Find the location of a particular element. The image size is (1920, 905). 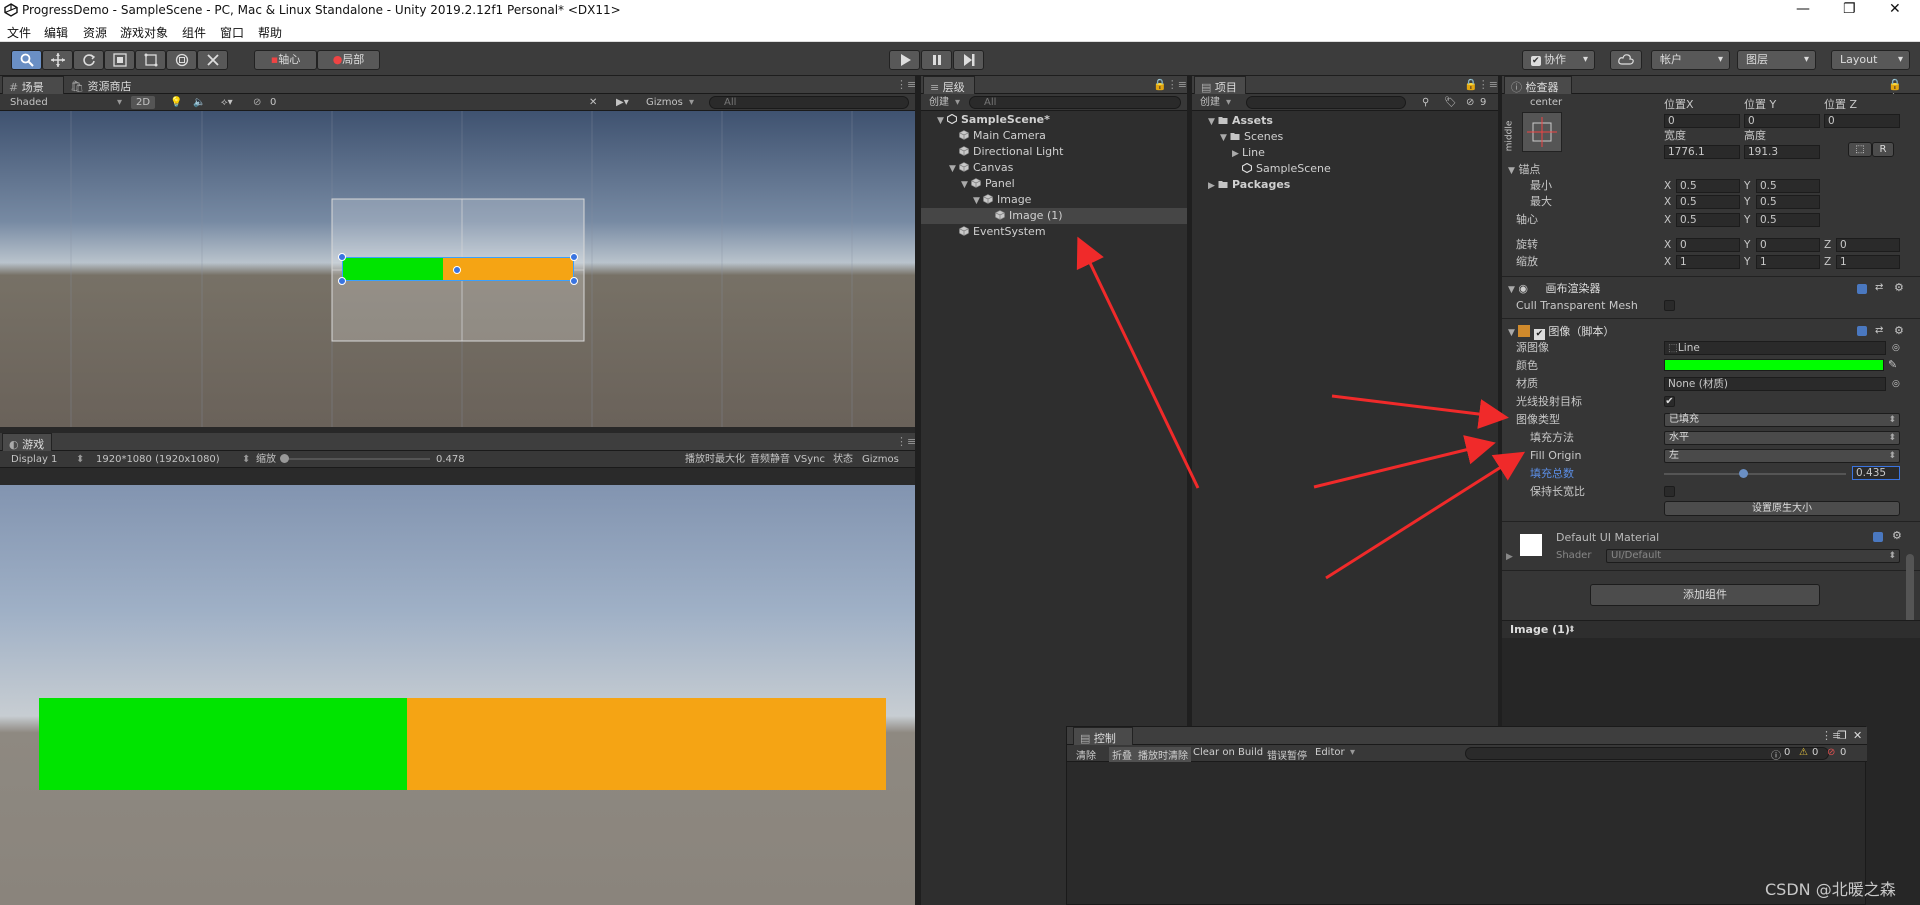

annotation-arrow-hierarchy is located at coordinates (1138, 362).